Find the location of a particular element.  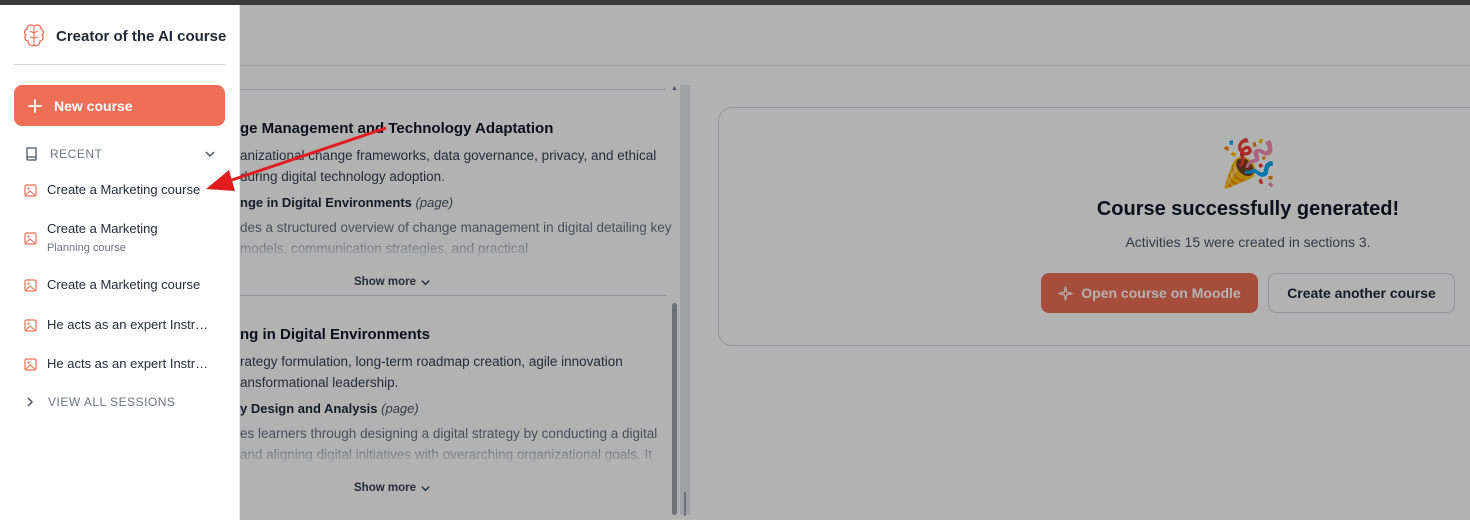

app-title: Creator of the AI course is located at coordinates (141, 36).